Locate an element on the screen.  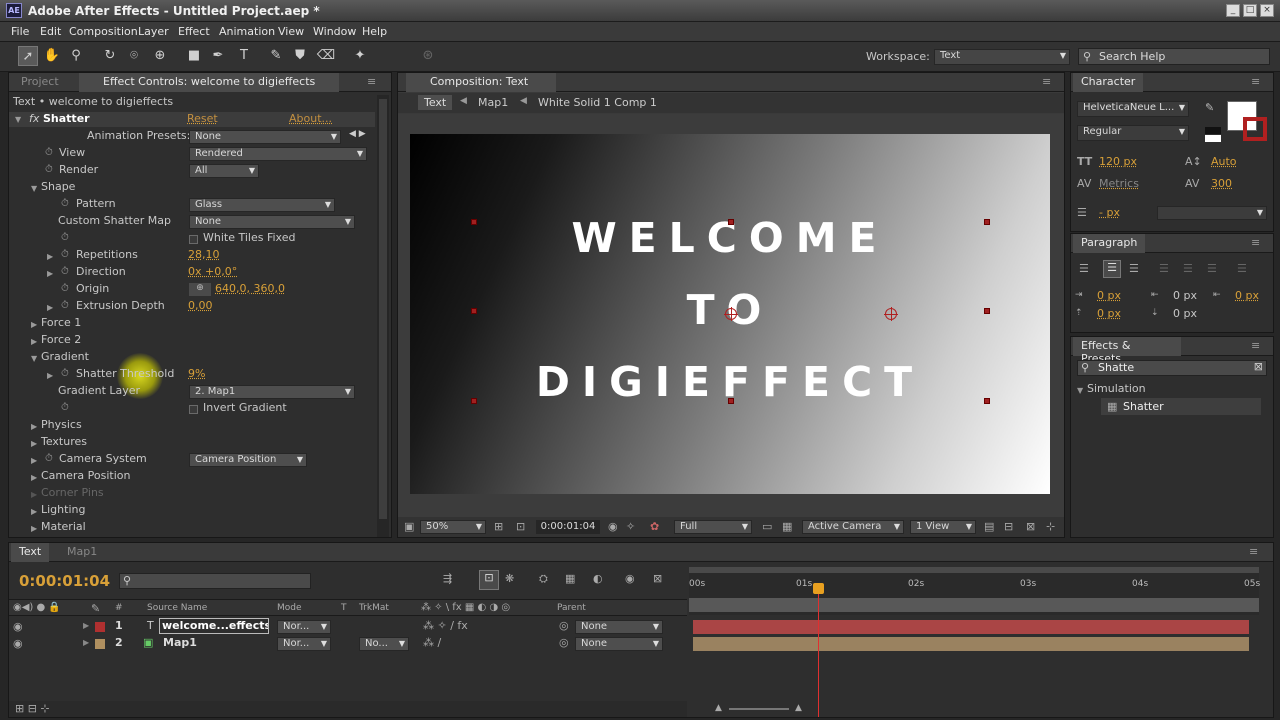
zoom-select: 50% is located at coordinates (453, 527).